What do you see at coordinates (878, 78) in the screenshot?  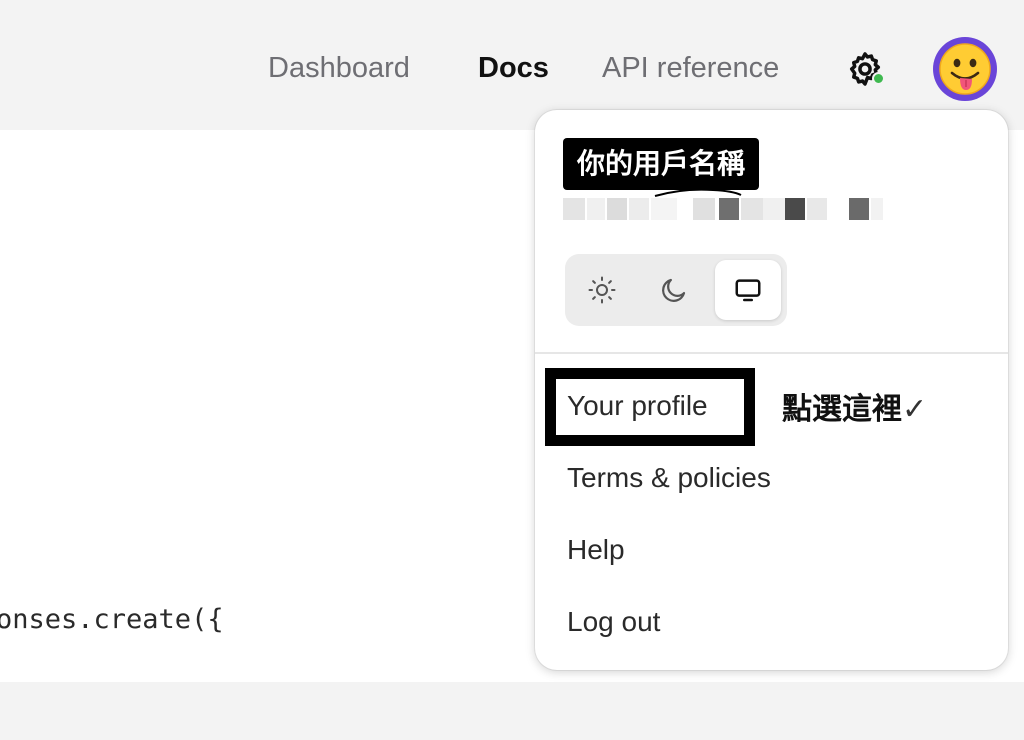 I see `online-status-dot` at bounding box center [878, 78].